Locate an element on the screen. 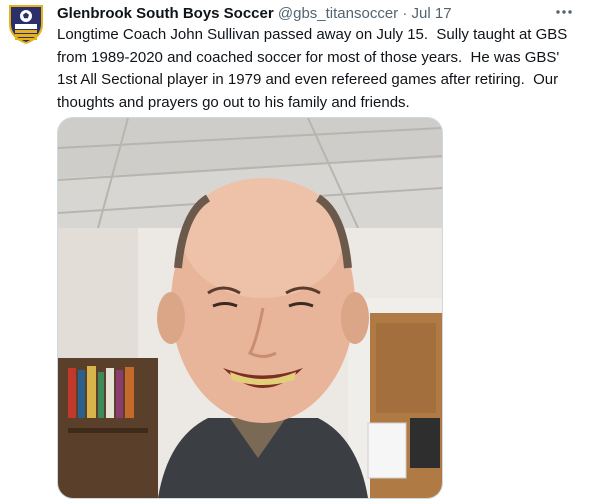 The width and height of the screenshot is (591, 499). author-handle: @gbs_titansoccer is located at coordinates (338, 13).